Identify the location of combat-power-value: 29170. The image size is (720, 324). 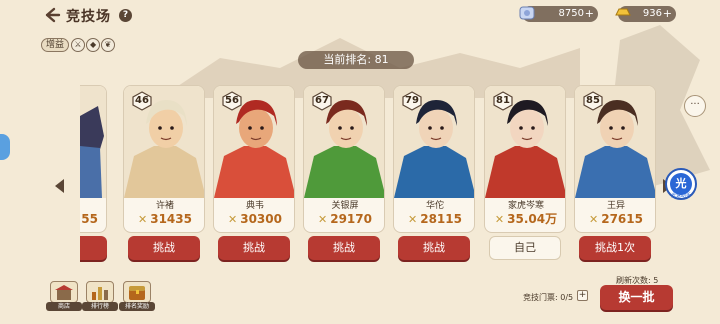
(351, 219).